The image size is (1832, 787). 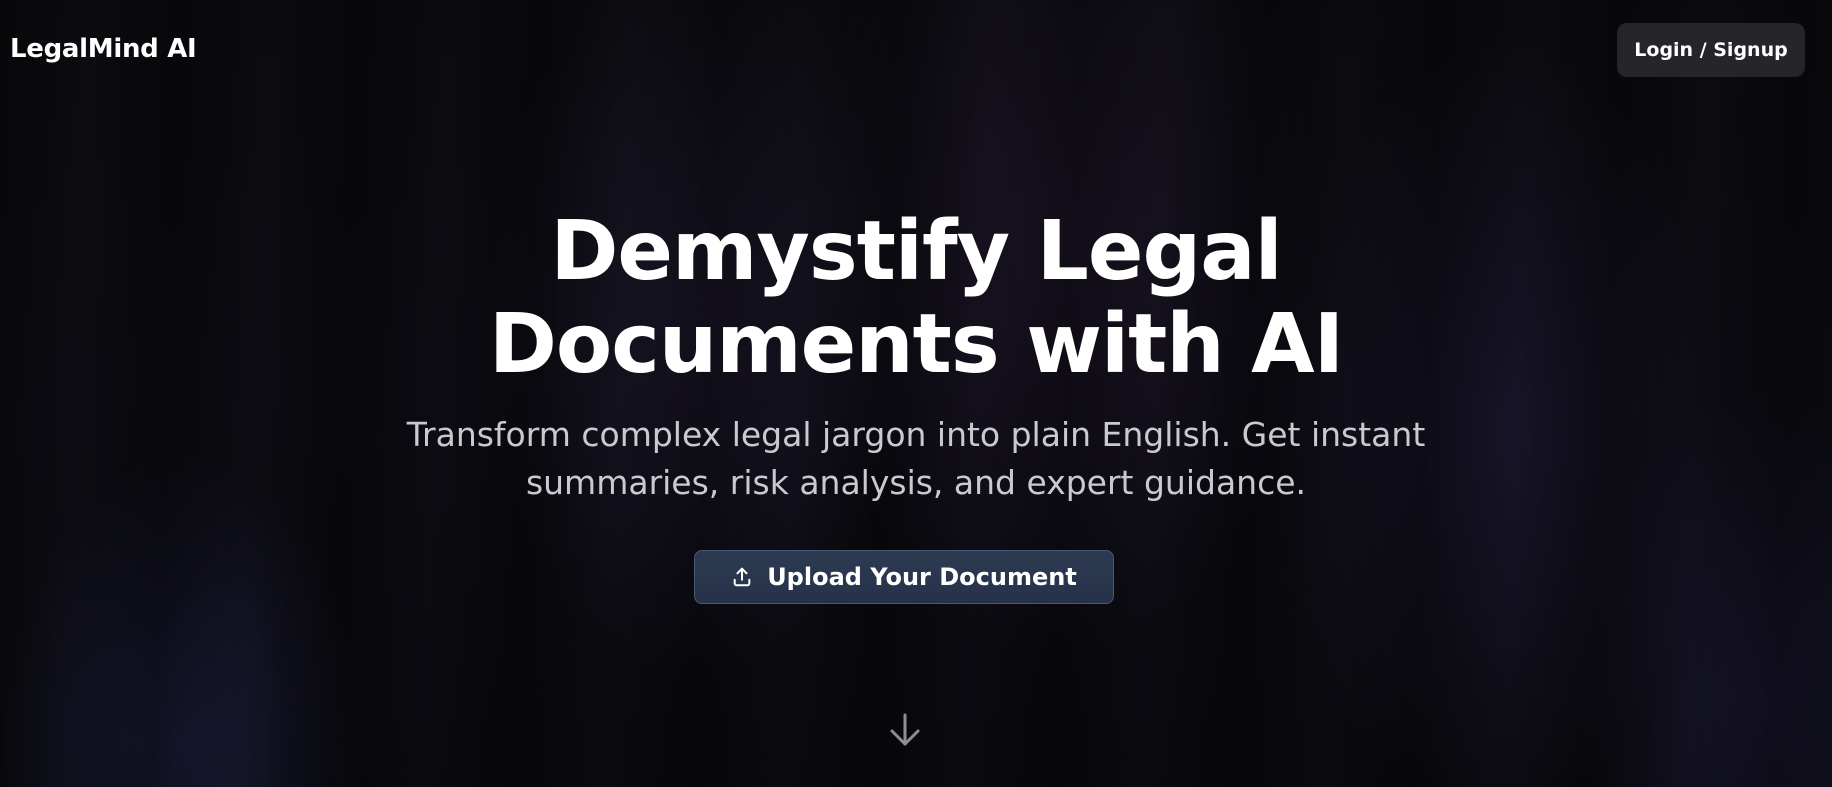 What do you see at coordinates (1711, 50) in the screenshot?
I see `login-signup-button: Login / Signup` at bounding box center [1711, 50].